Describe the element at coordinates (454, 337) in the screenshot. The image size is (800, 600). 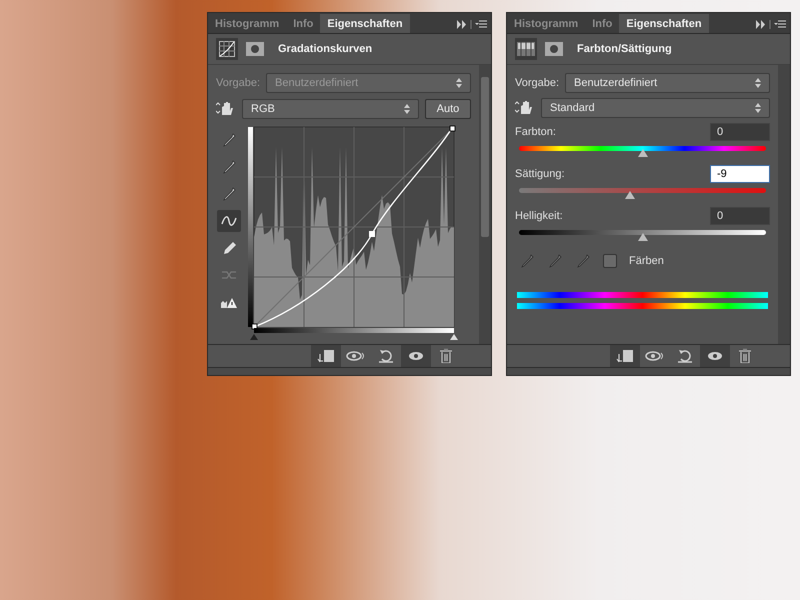
I see `highlight-input-handle` at that location.